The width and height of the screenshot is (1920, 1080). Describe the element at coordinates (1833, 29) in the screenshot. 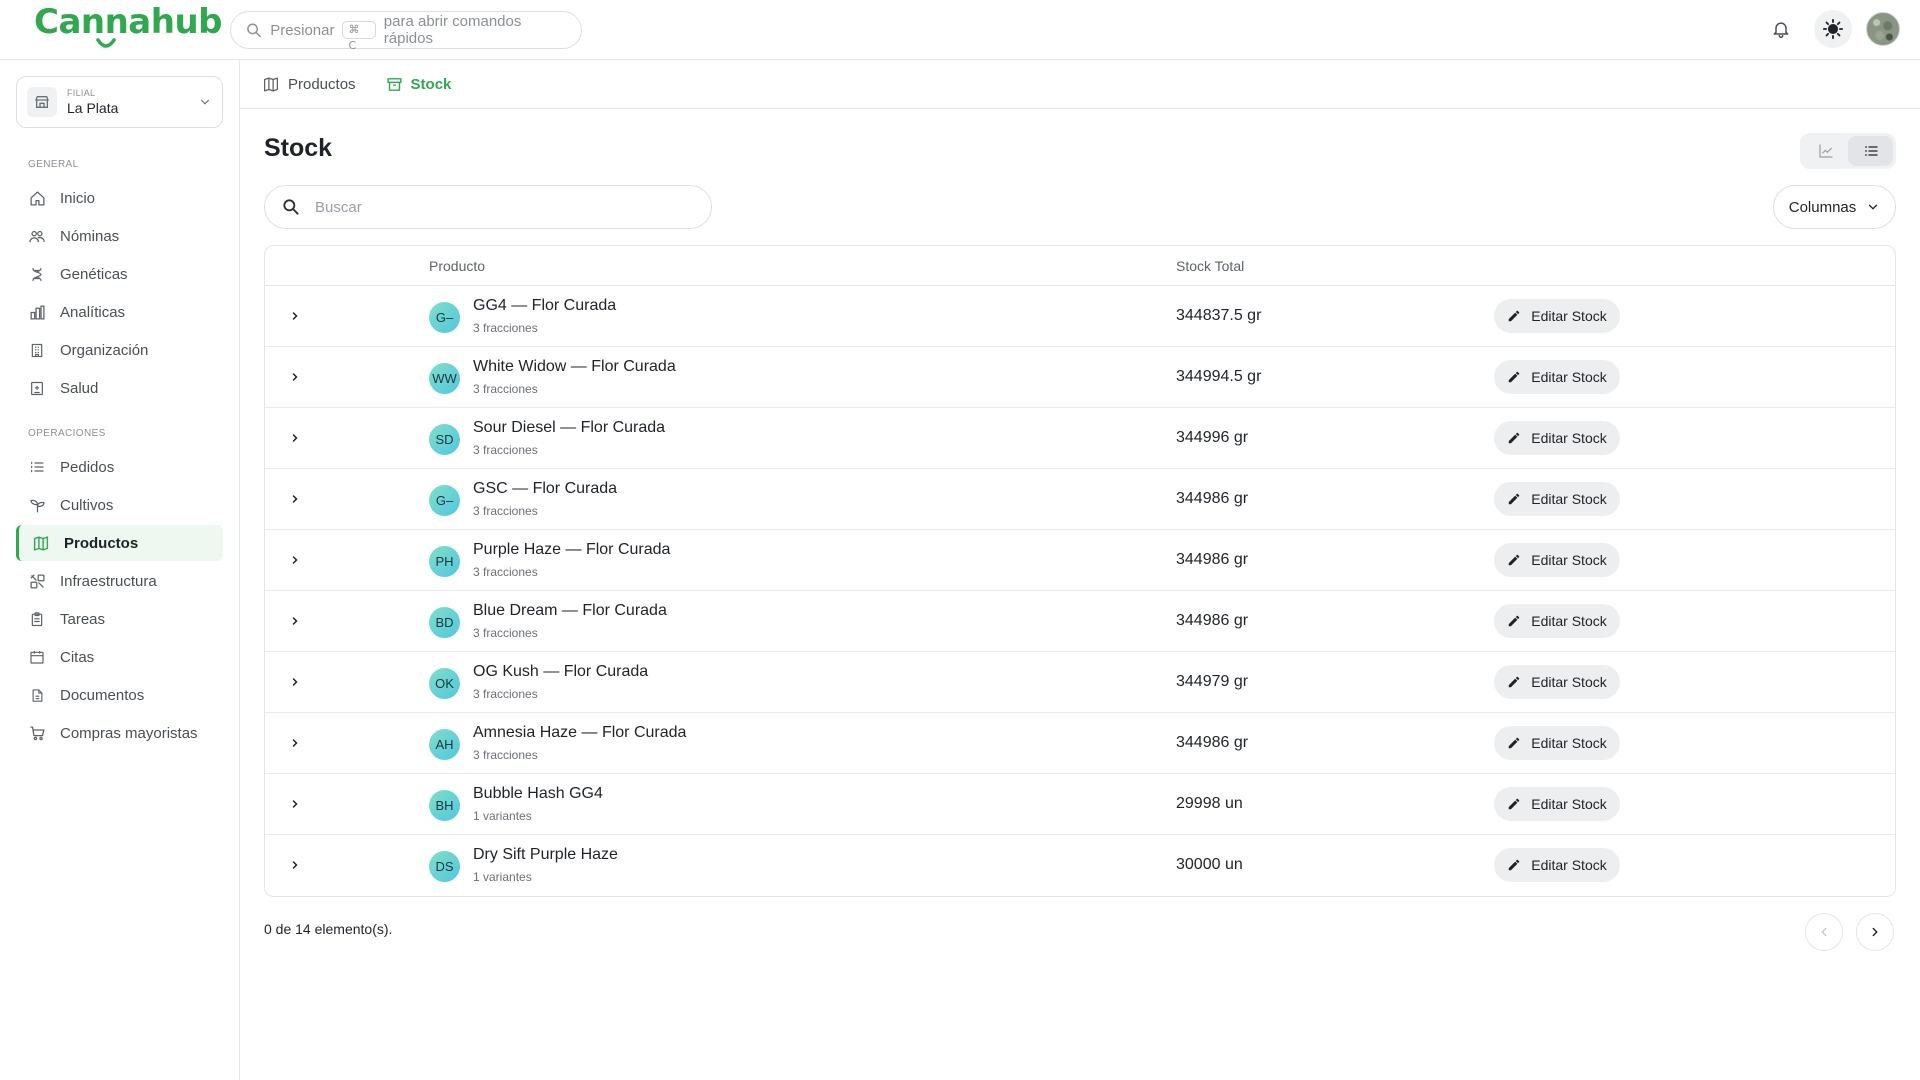

I see `theme-toggle-button` at that location.